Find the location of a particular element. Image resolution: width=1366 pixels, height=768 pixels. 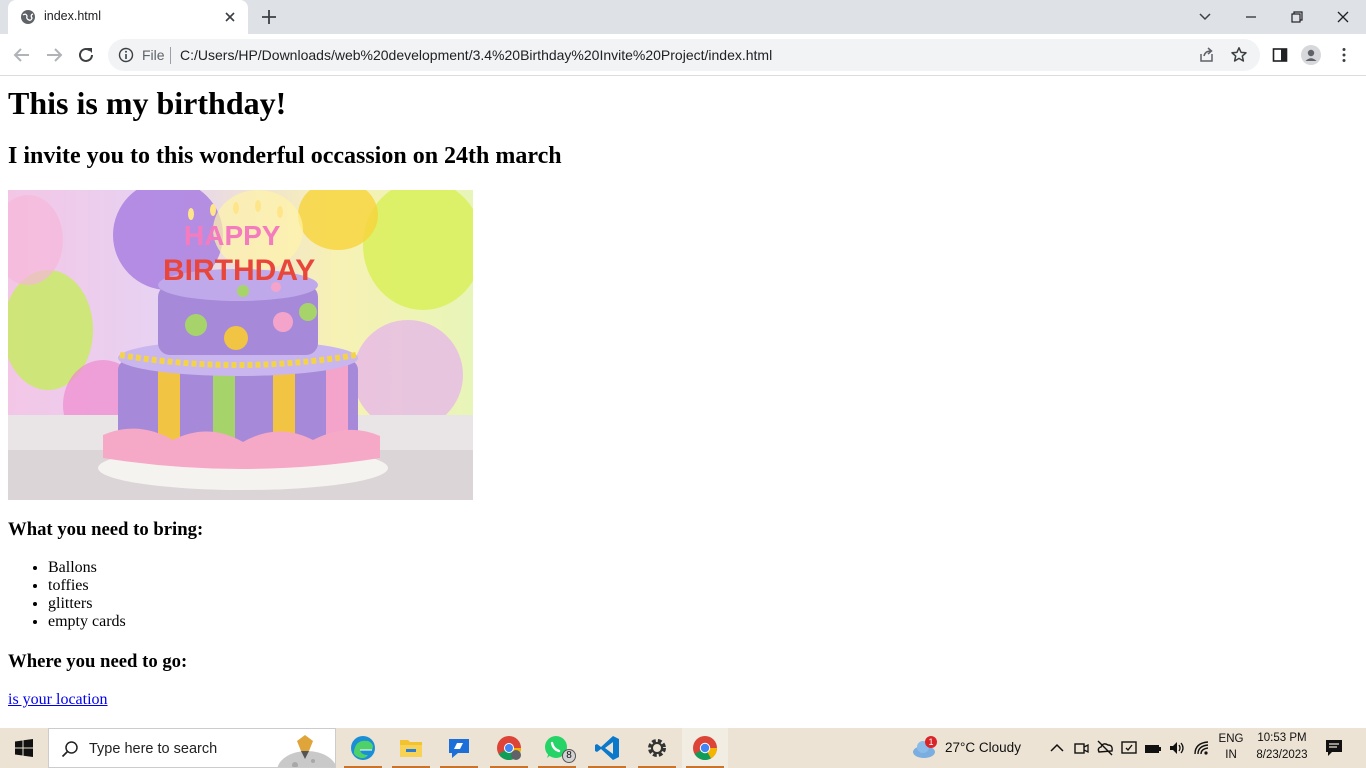

side-panel-button is located at coordinates (1280, 55).